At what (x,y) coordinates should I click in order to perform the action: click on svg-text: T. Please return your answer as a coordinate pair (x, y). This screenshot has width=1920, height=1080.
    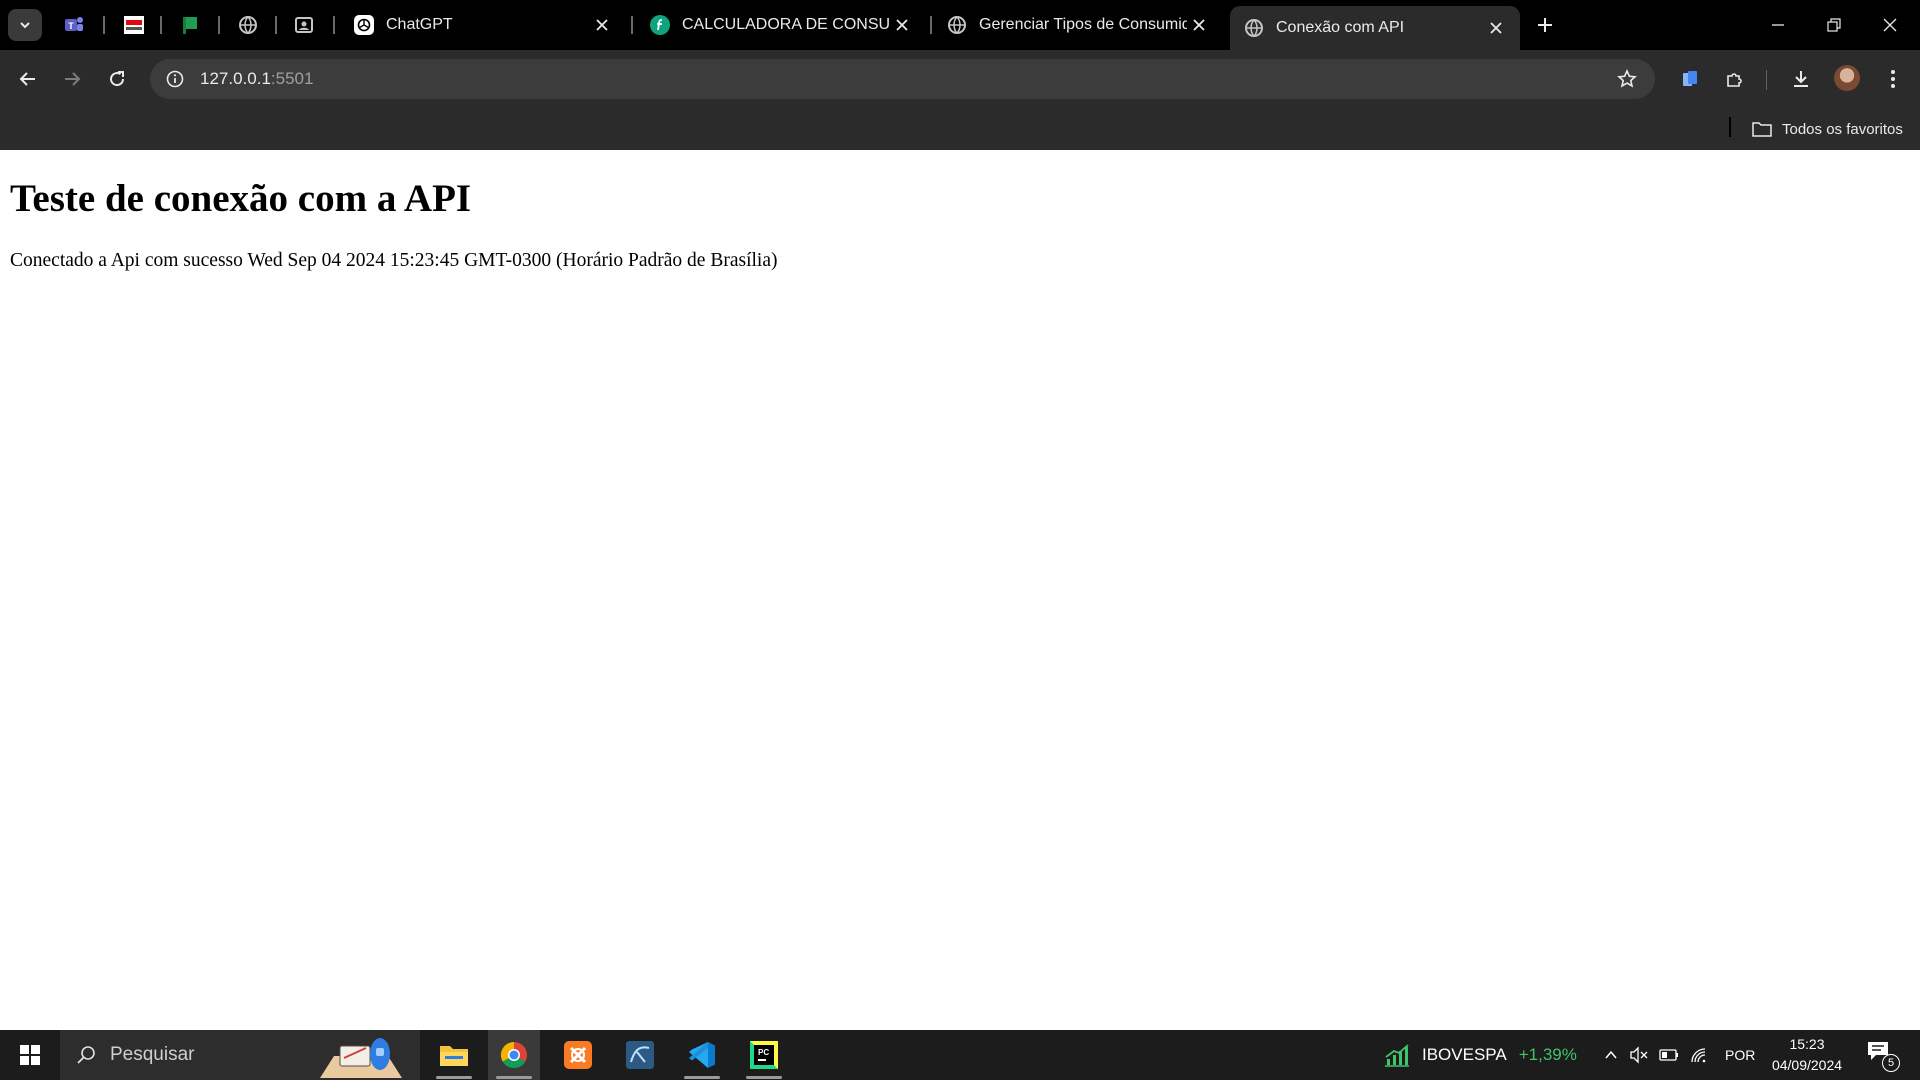
    Looking at the image, I should click on (71, 26).